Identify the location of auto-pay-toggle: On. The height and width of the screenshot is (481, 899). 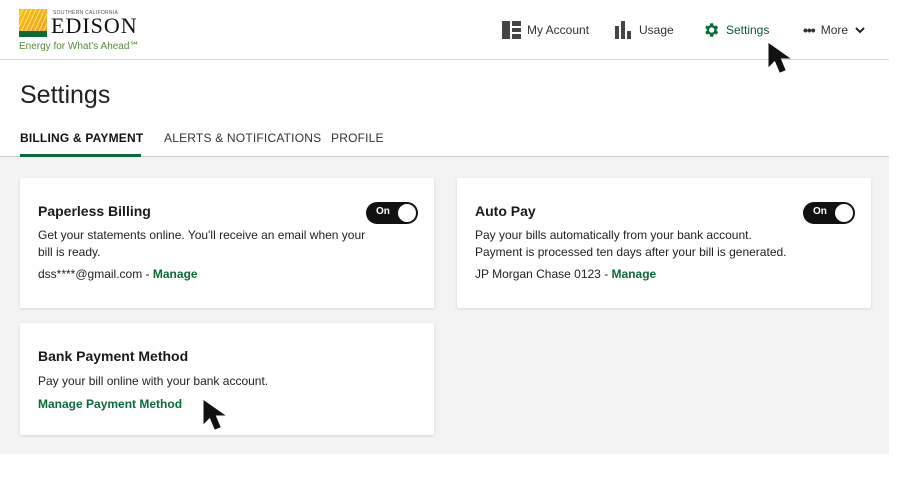
(829, 213).